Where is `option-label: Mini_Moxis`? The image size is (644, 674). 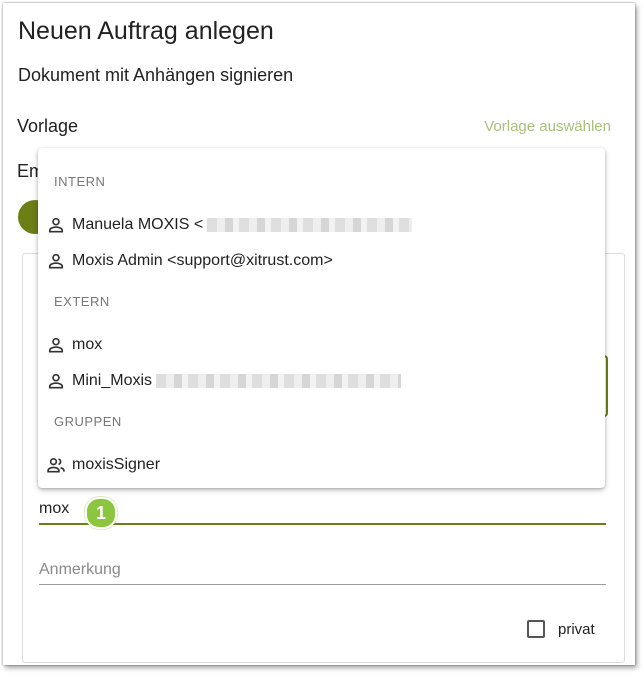
option-label: Mini_Moxis is located at coordinates (112, 380).